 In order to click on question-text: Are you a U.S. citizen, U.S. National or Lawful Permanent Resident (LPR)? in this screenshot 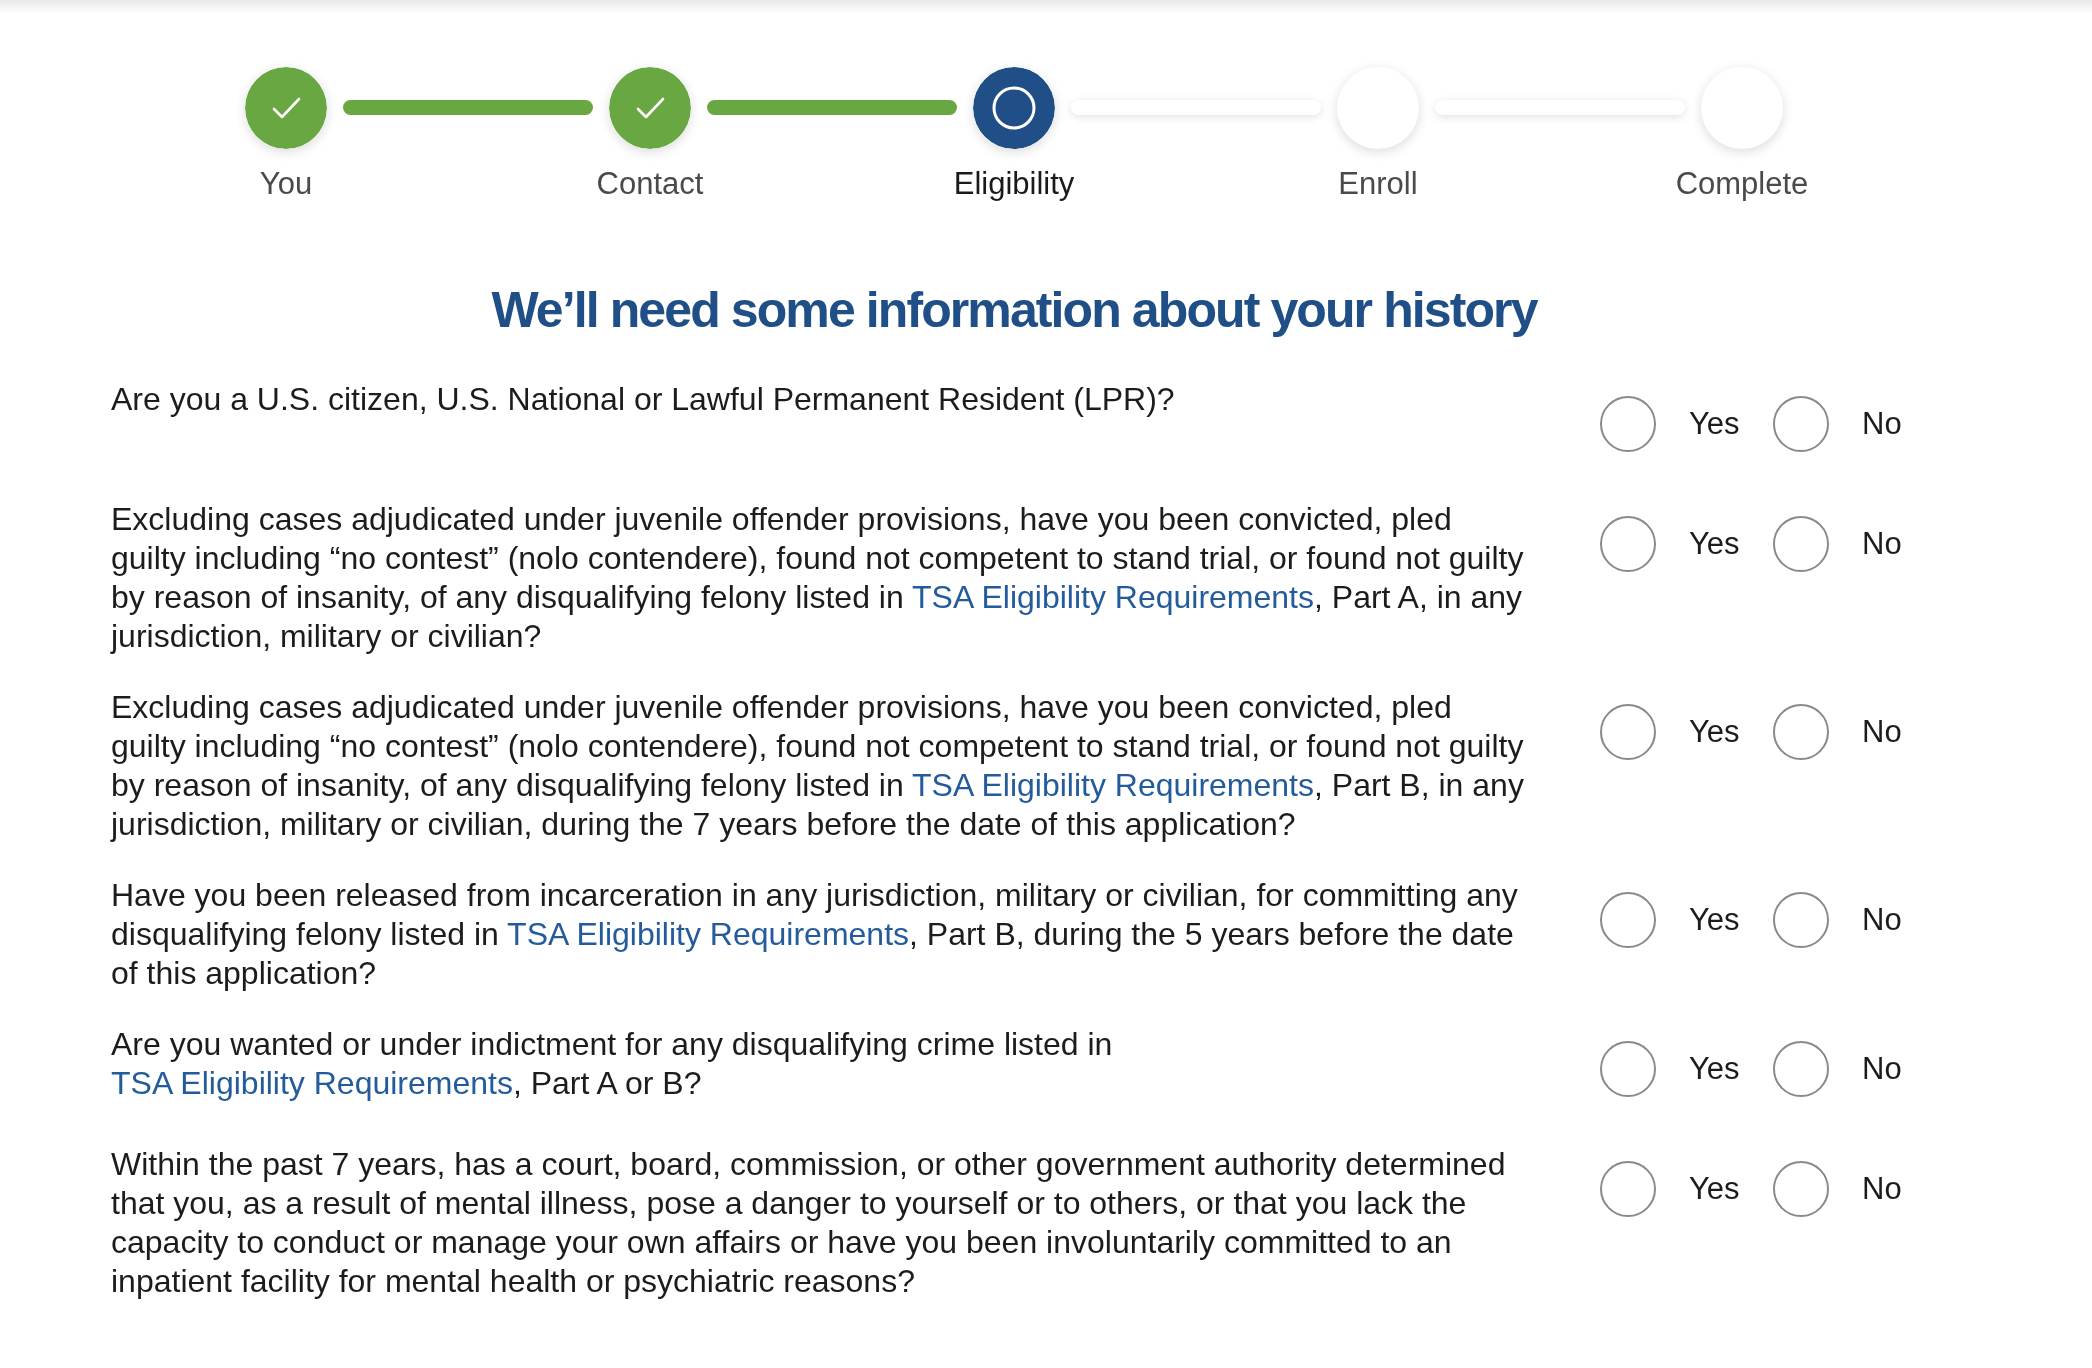, I will do `click(643, 399)`.